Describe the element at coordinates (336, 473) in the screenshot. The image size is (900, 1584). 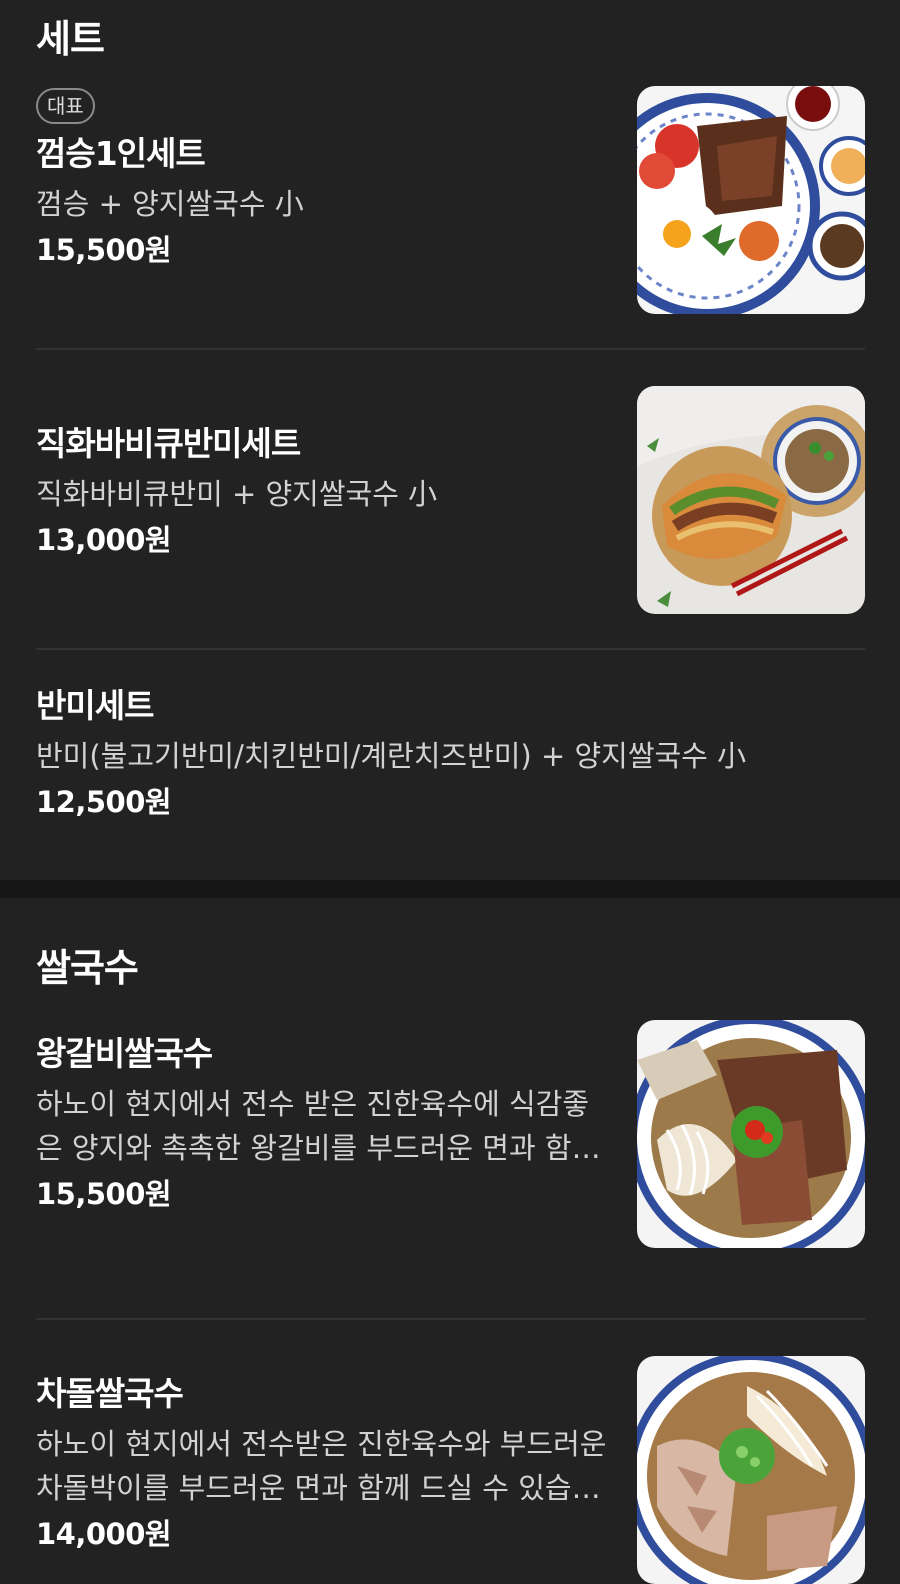
I see `menu-item-info: 직화바비큐반미세트 직화바비큐반미 + 양지쌀국수 小 13,000원` at that location.